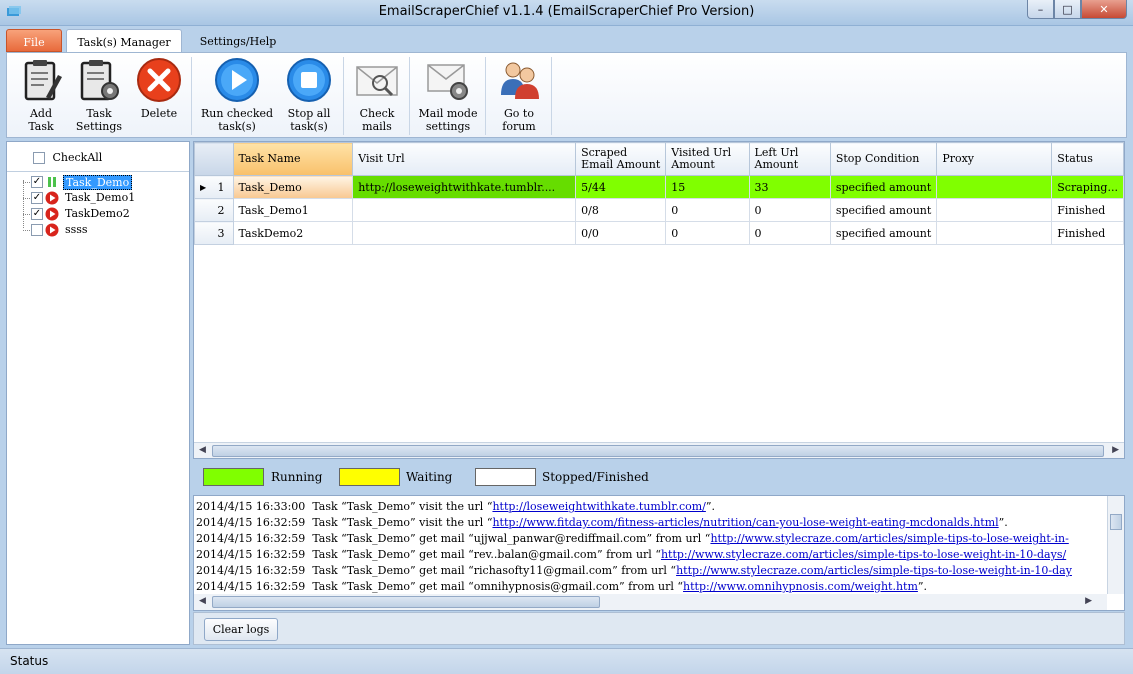 The height and width of the screenshot is (674, 1133). What do you see at coordinates (52, 182) in the screenshot?
I see `pause-icon` at bounding box center [52, 182].